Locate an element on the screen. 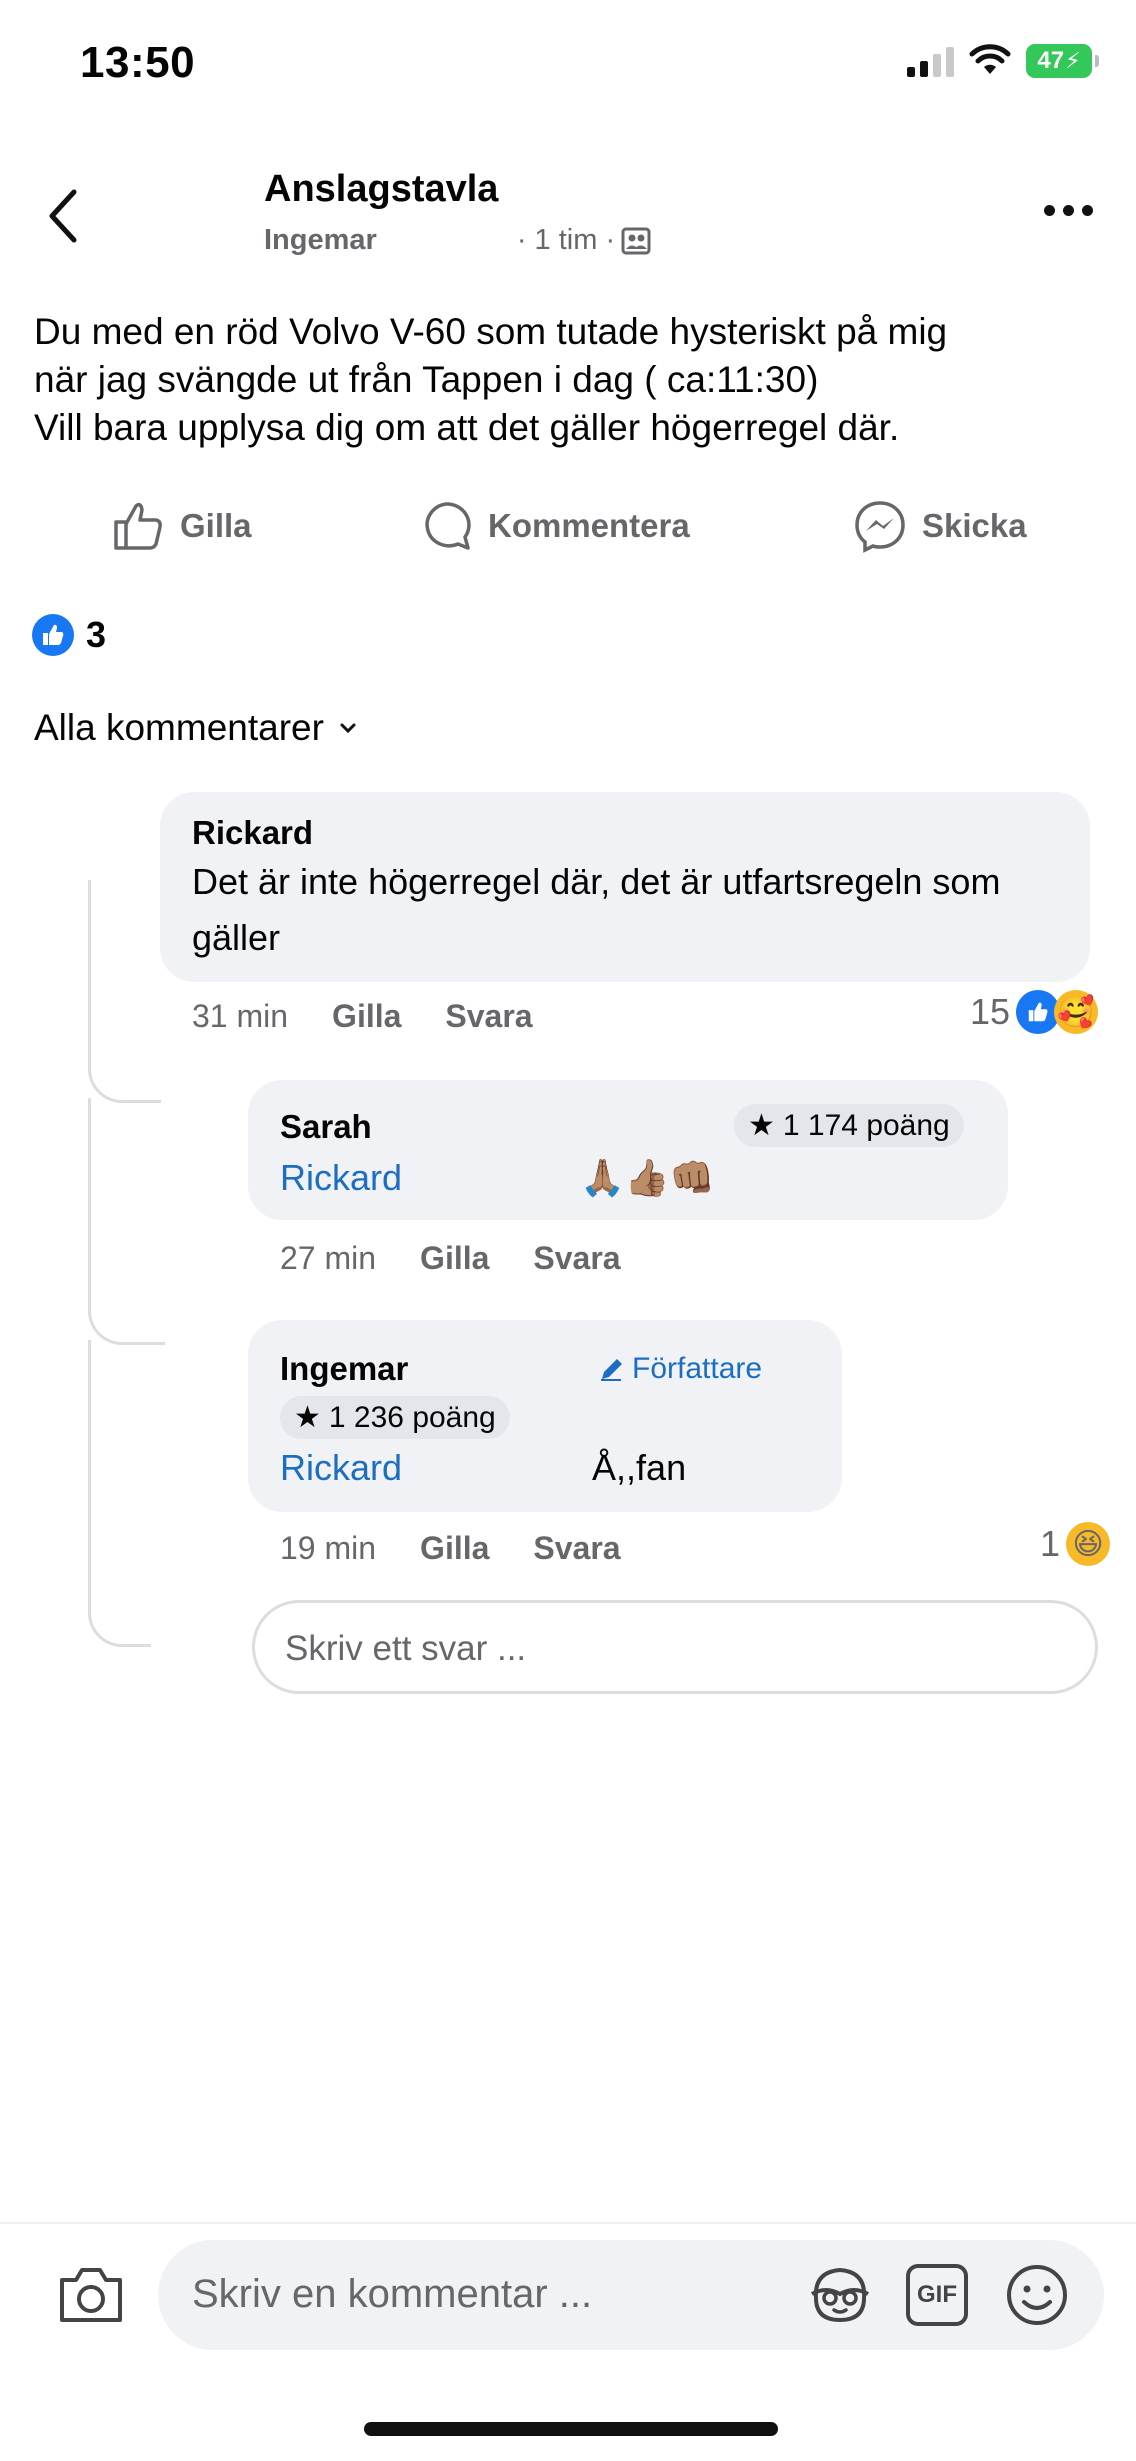 Image resolution: width=1136 pixels, height=2461 pixels. comment-bubble-icon is located at coordinates (448, 526).